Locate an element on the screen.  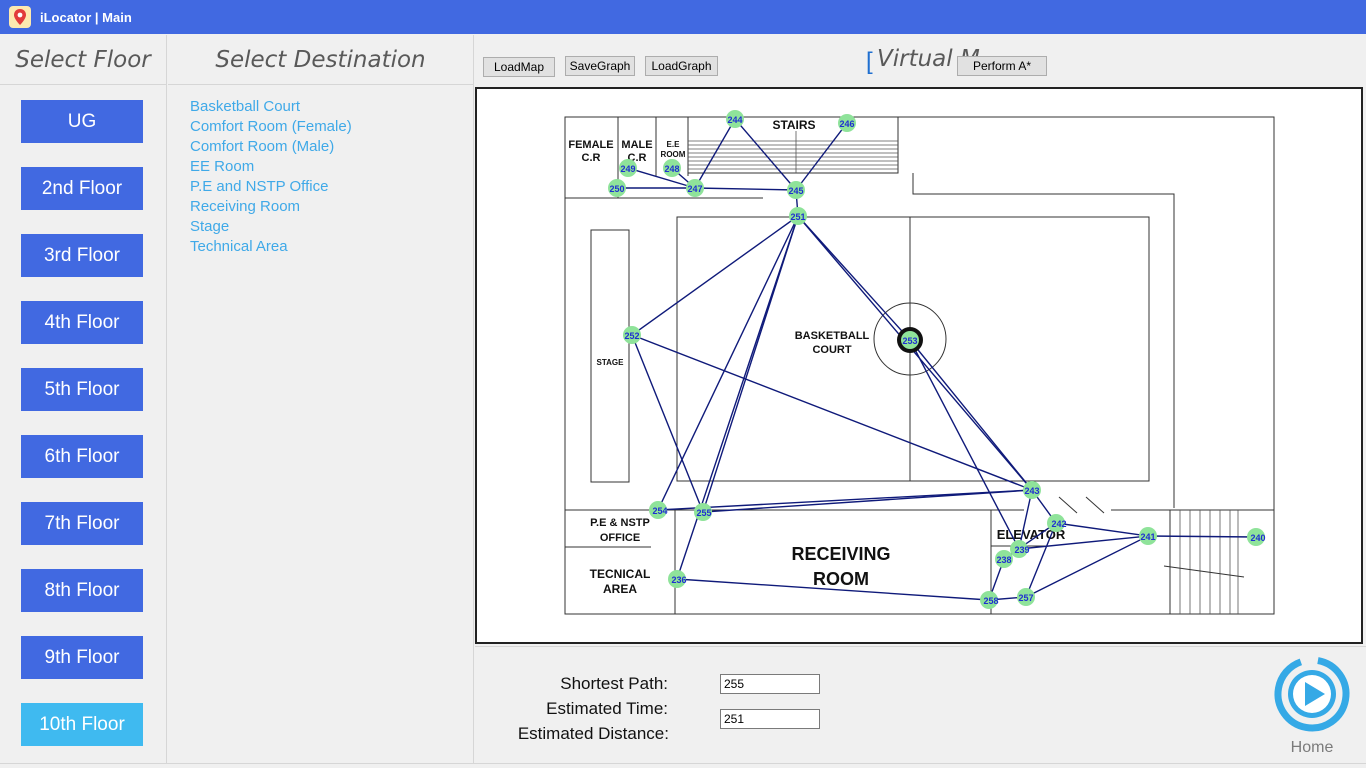
room-label-ee-room: E.E is located at coordinates (674, 144).